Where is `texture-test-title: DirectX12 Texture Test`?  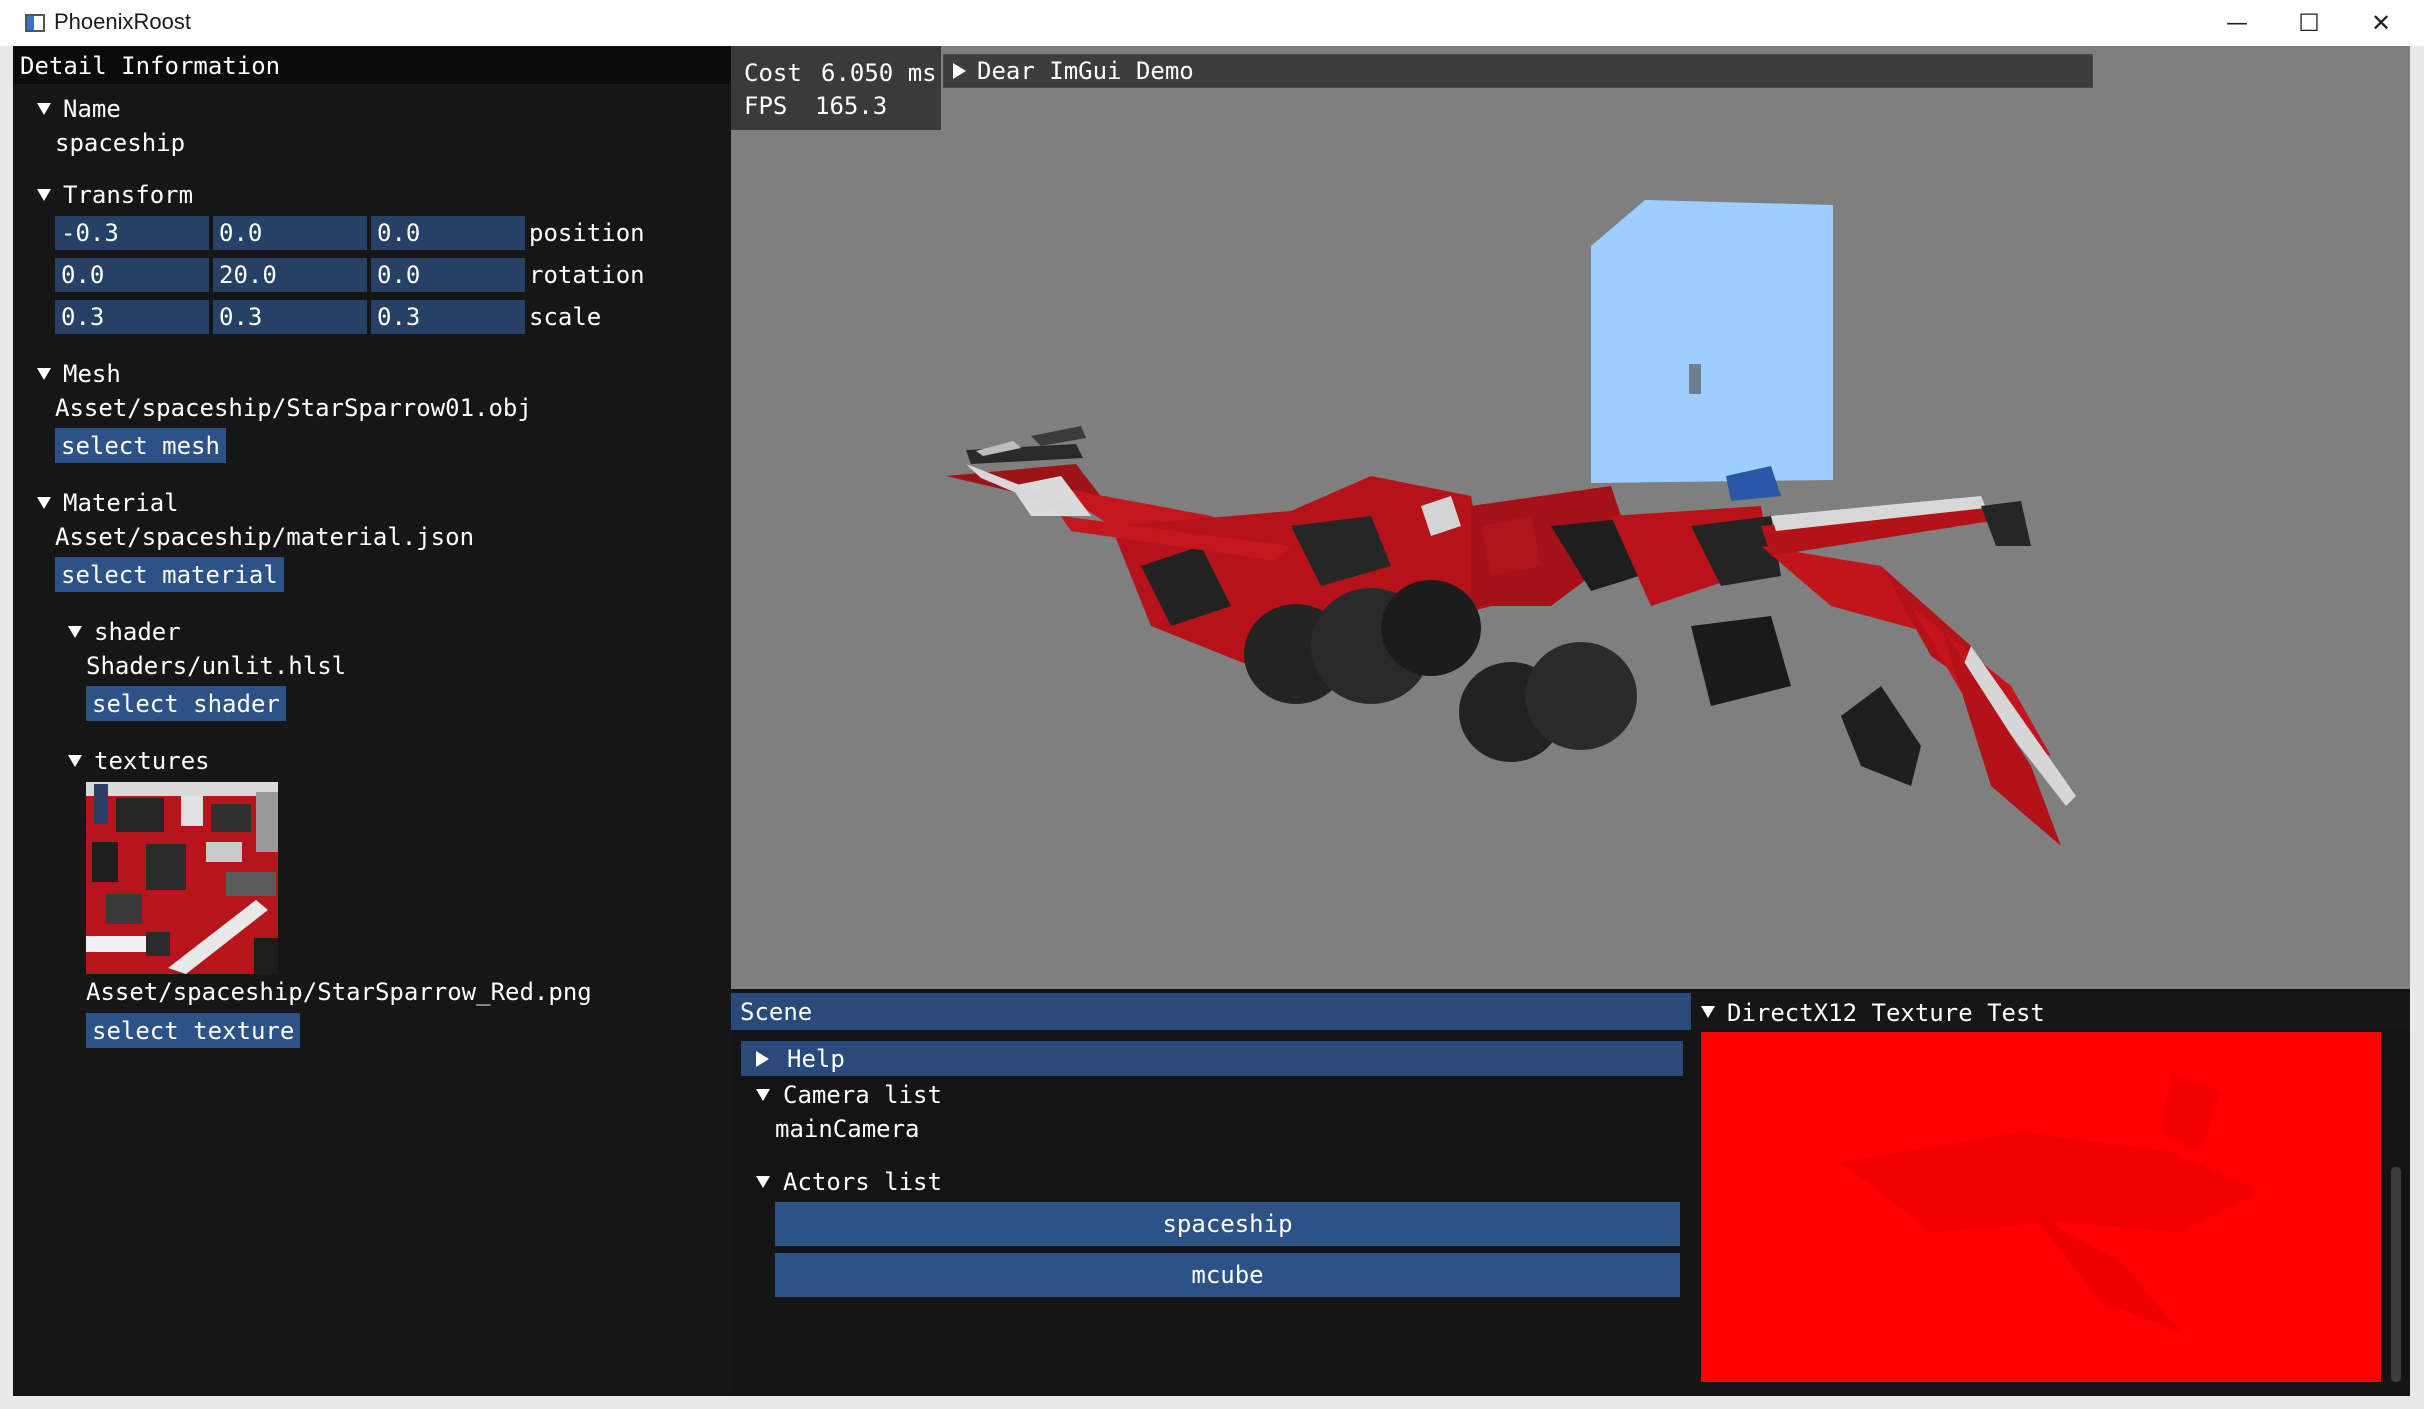 texture-test-title: DirectX12 Texture Test is located at coordinates (1886, 1013).